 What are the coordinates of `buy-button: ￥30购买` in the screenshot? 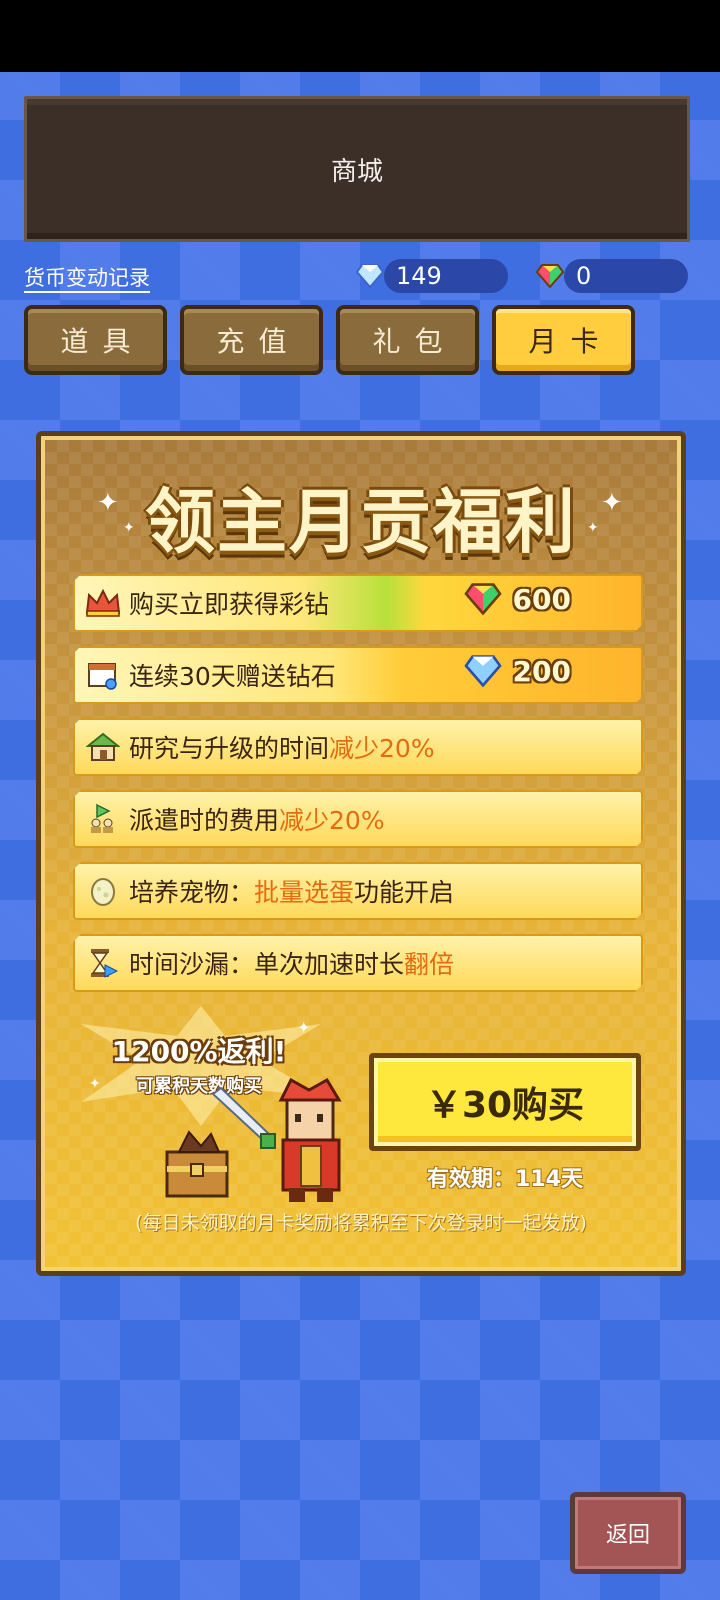 It's located at (505, 1102).